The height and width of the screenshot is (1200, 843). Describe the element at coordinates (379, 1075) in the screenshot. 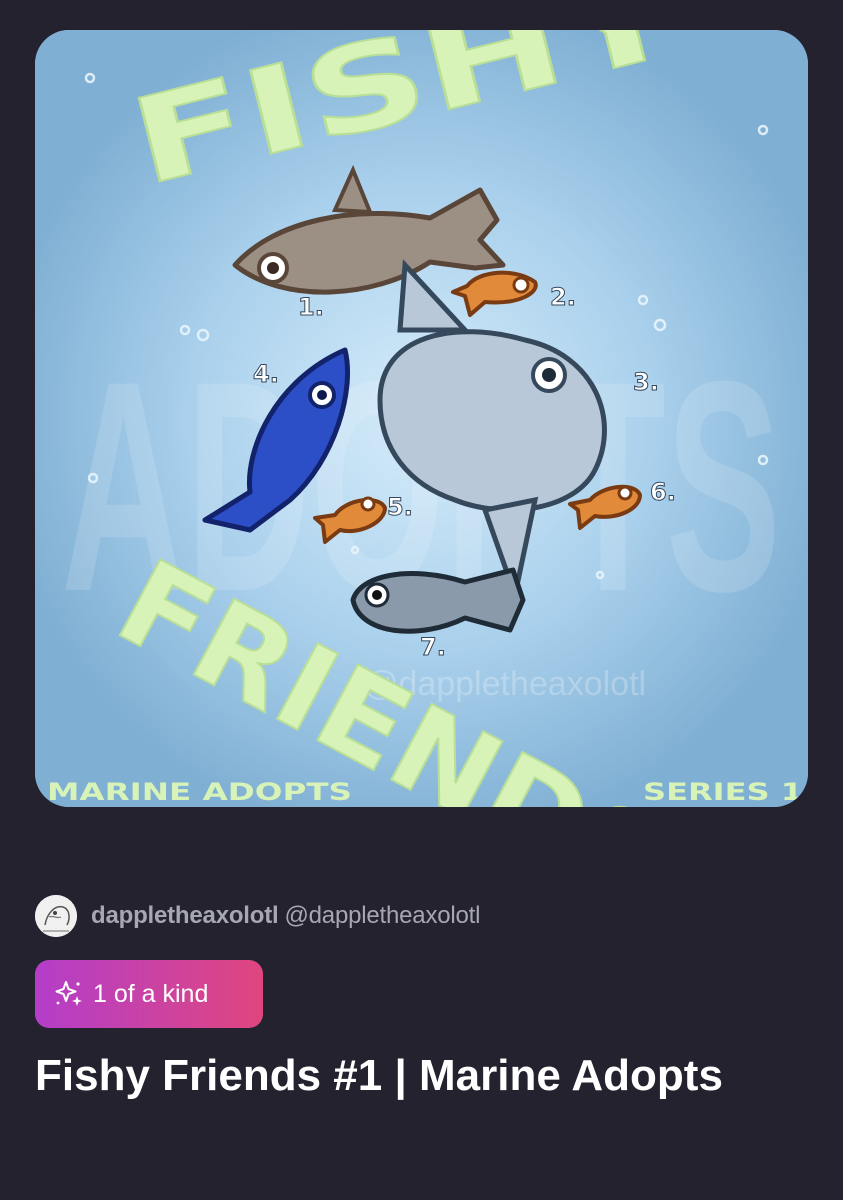

I see `listing-title: Fishy Friends #1 | Marine Adopts` at that location.